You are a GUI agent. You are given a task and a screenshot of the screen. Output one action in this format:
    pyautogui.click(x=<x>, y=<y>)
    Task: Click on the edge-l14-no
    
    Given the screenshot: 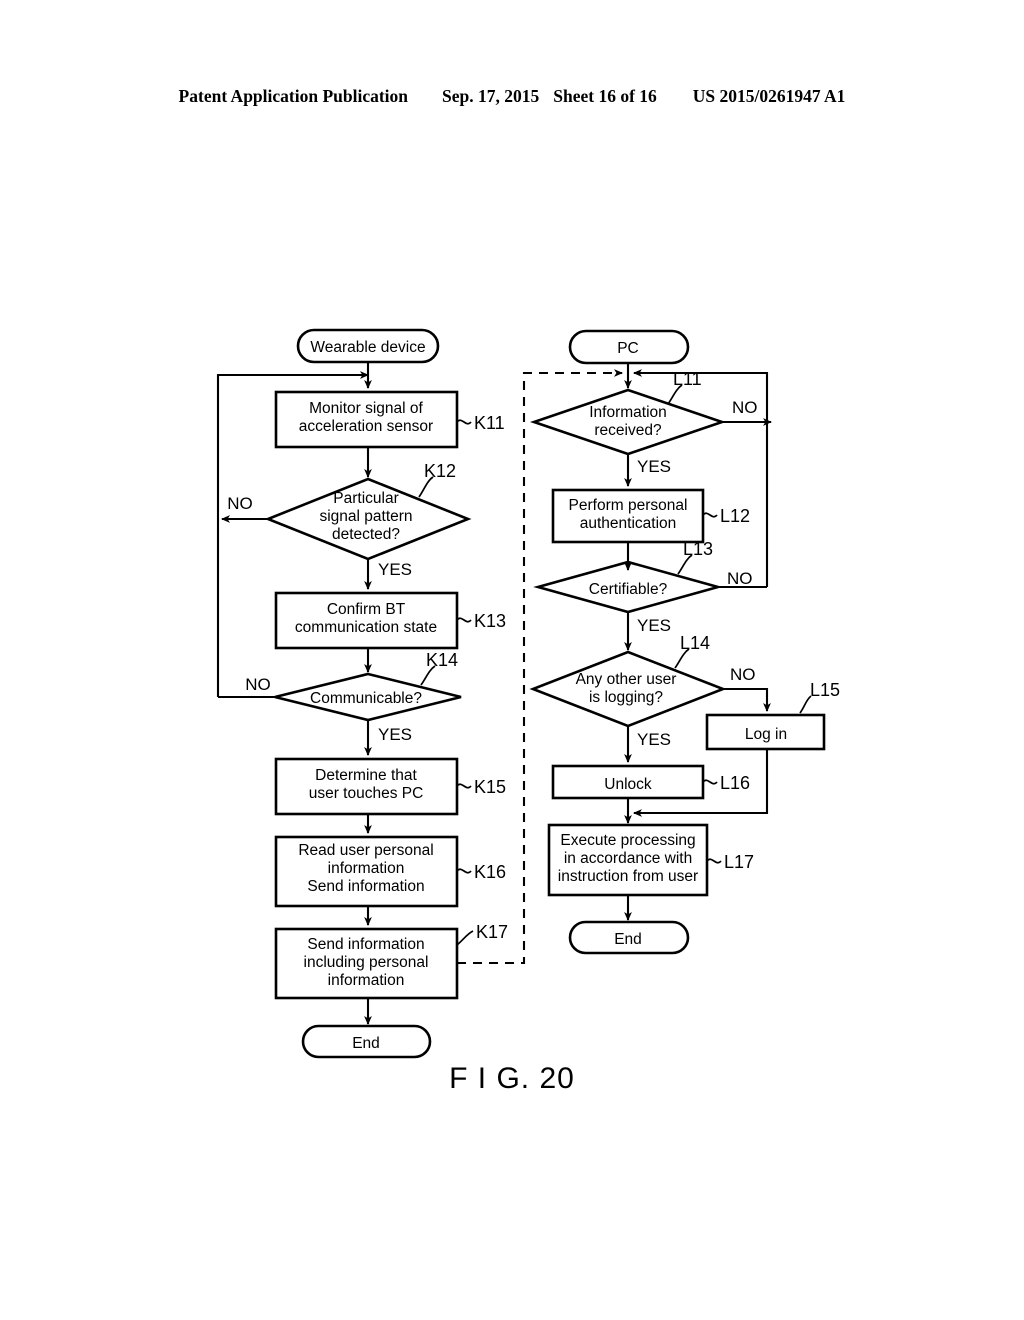 What is the action you would take?
    pyautogui.click(x=747, y=699)
    